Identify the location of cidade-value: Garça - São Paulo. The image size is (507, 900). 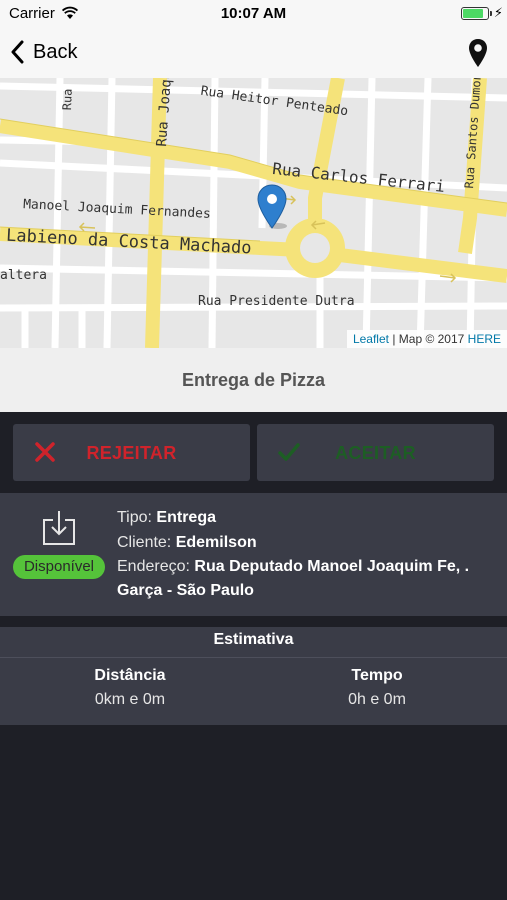
(185, 590).